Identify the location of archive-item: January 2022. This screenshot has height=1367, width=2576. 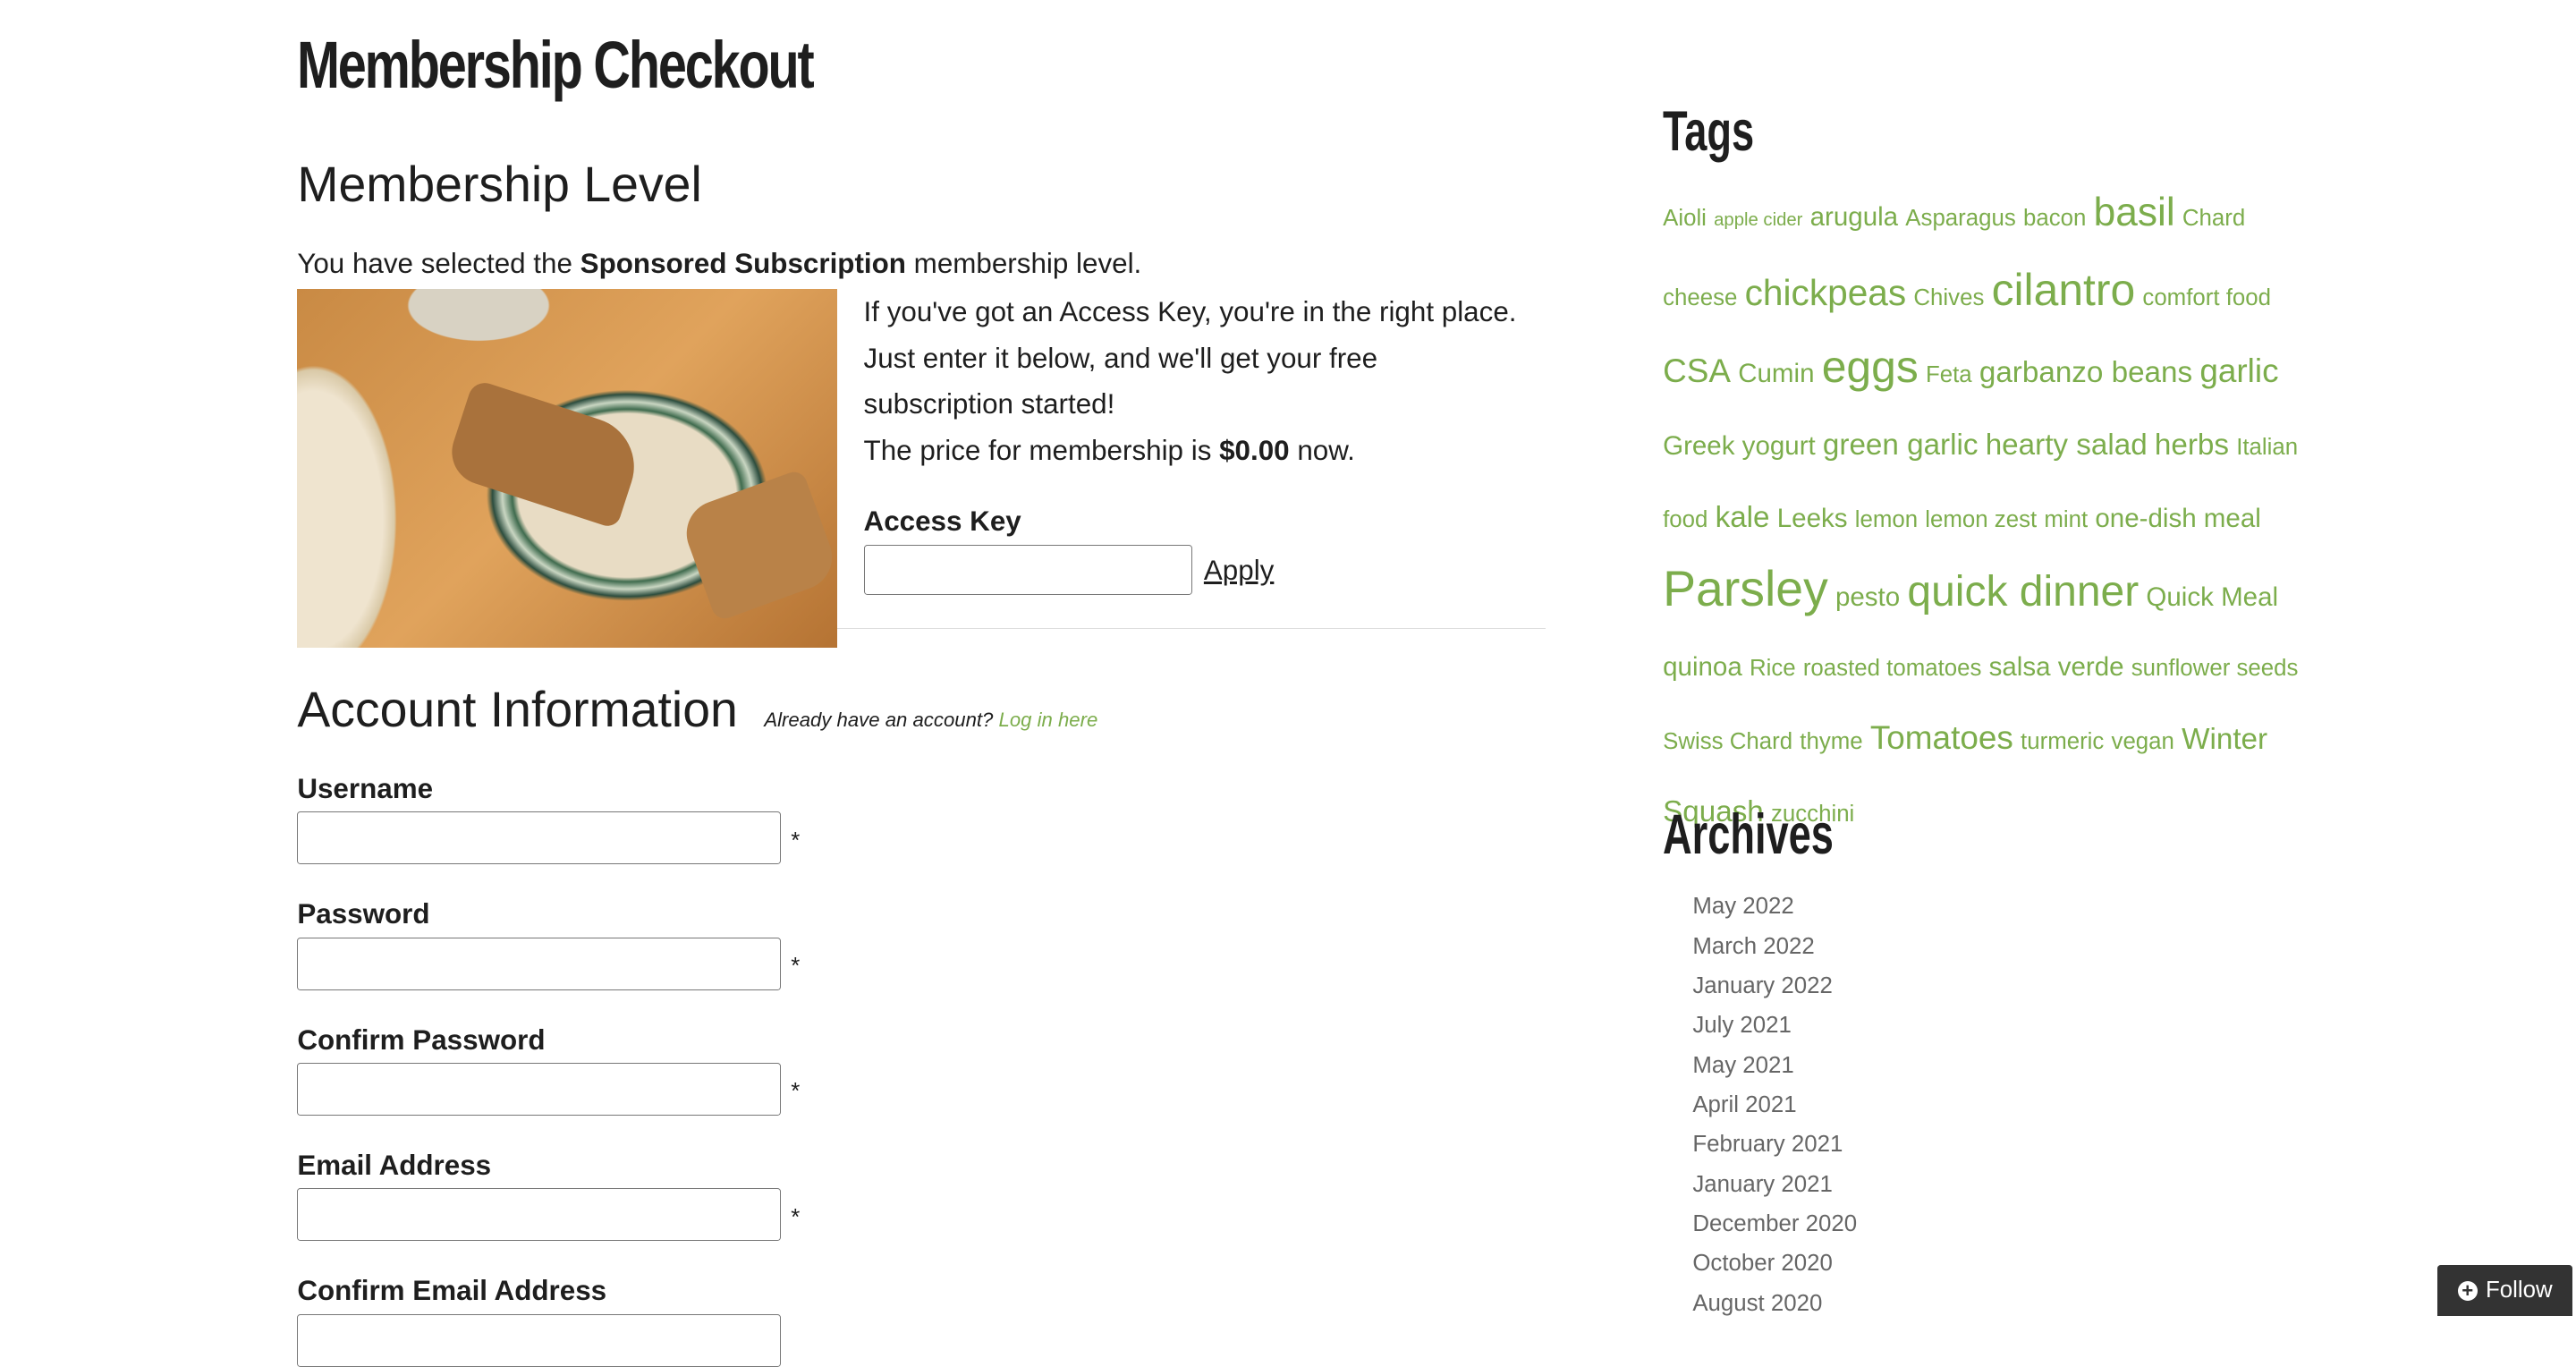
(1774, 986).